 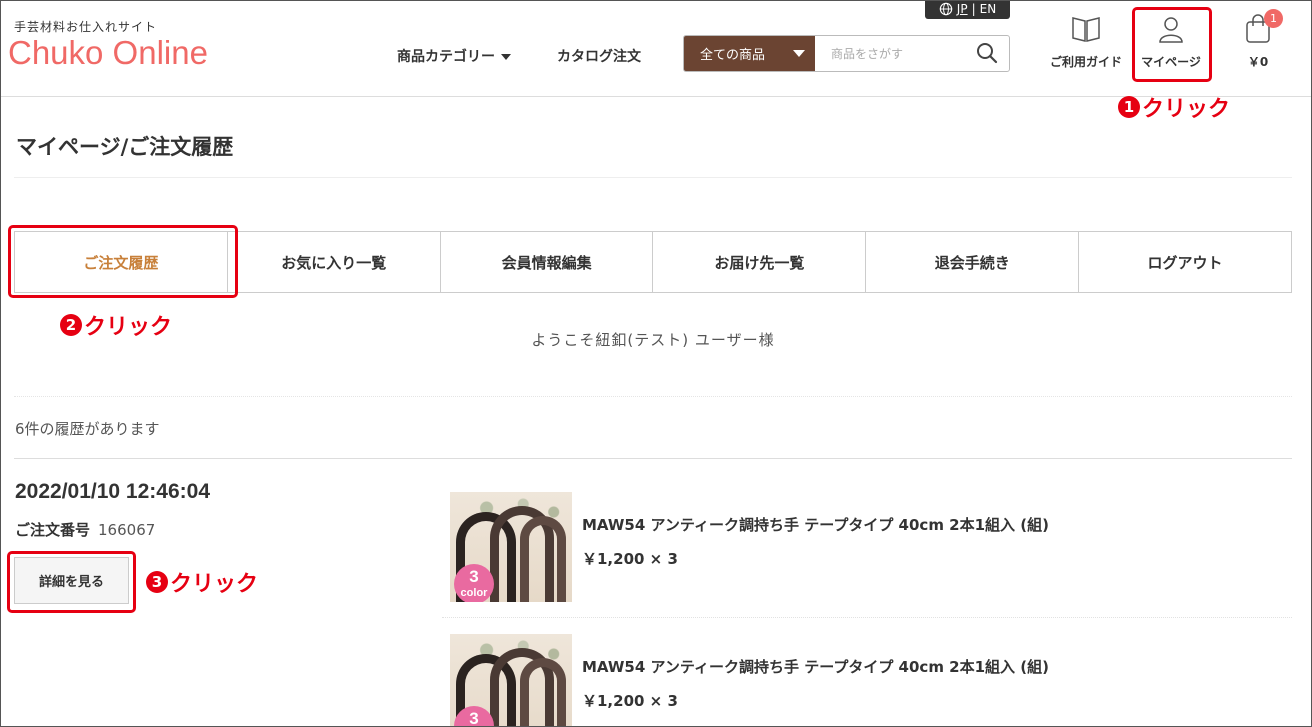 What do you see at coordinates (599, 56) in the screenshot?
I see `nav-catalog-order: カタログ注文` at bounding box center [599, 56].